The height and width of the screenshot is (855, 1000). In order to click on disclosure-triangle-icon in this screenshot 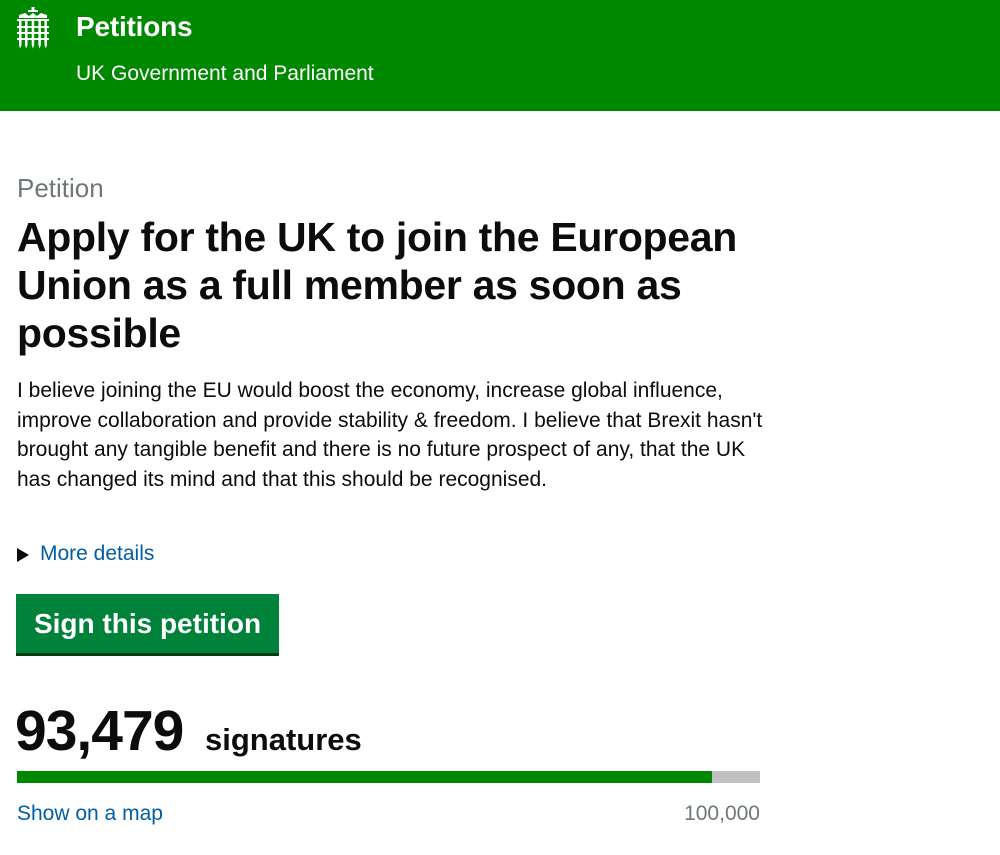, I will do `click(23, 554)`.